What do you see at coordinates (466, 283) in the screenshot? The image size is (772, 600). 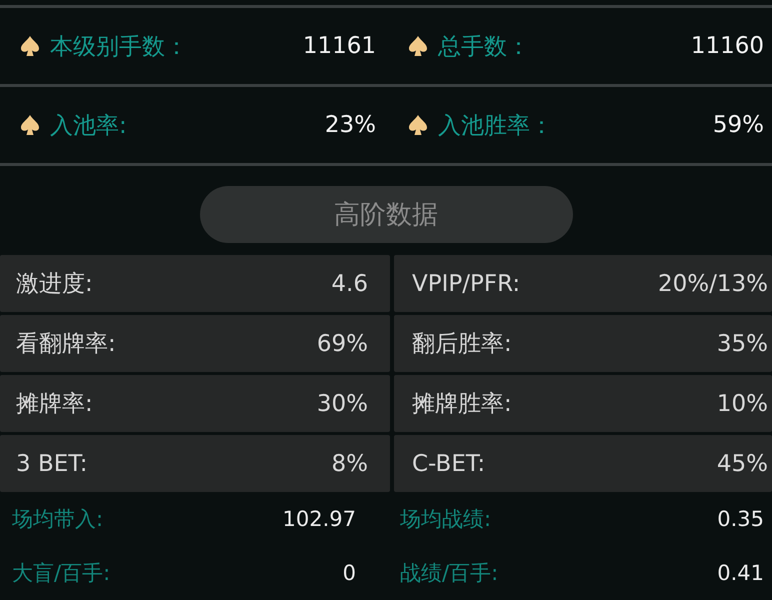 I see `stat-label: VPIP/PFR:` at bounding box center [466, 283].